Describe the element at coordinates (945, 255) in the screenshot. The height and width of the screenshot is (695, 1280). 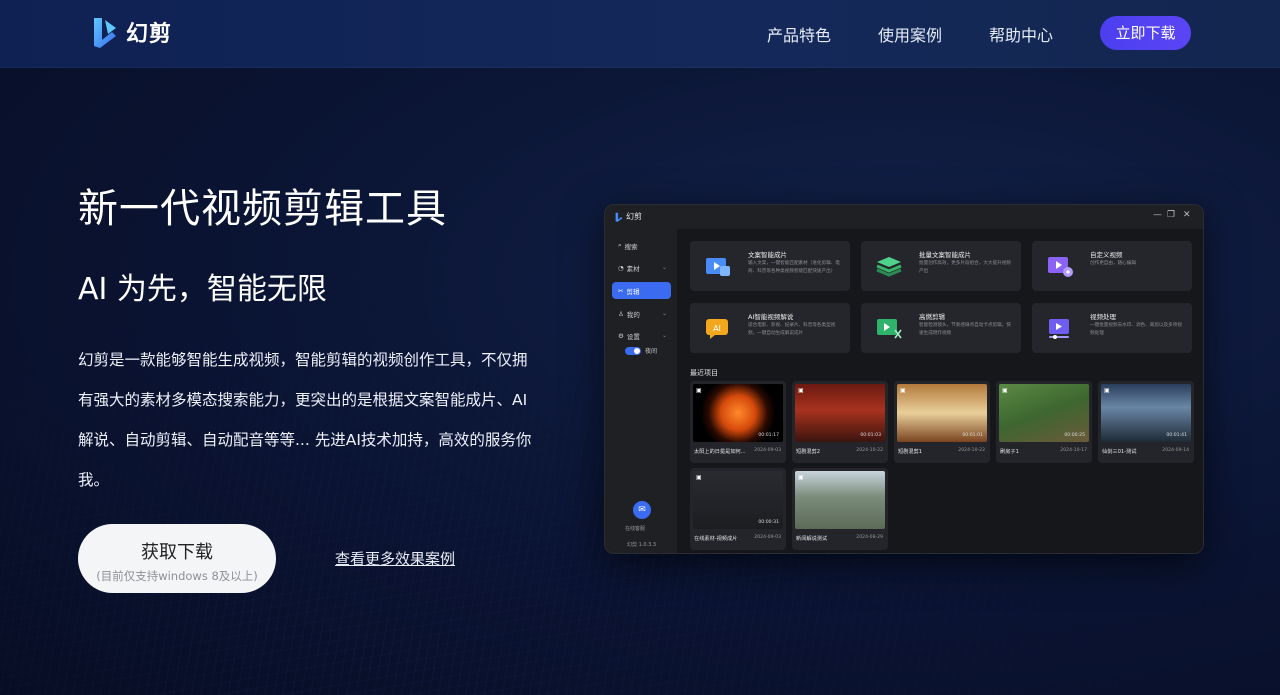
I see `card-title: 批量文案智能成片` at that location.